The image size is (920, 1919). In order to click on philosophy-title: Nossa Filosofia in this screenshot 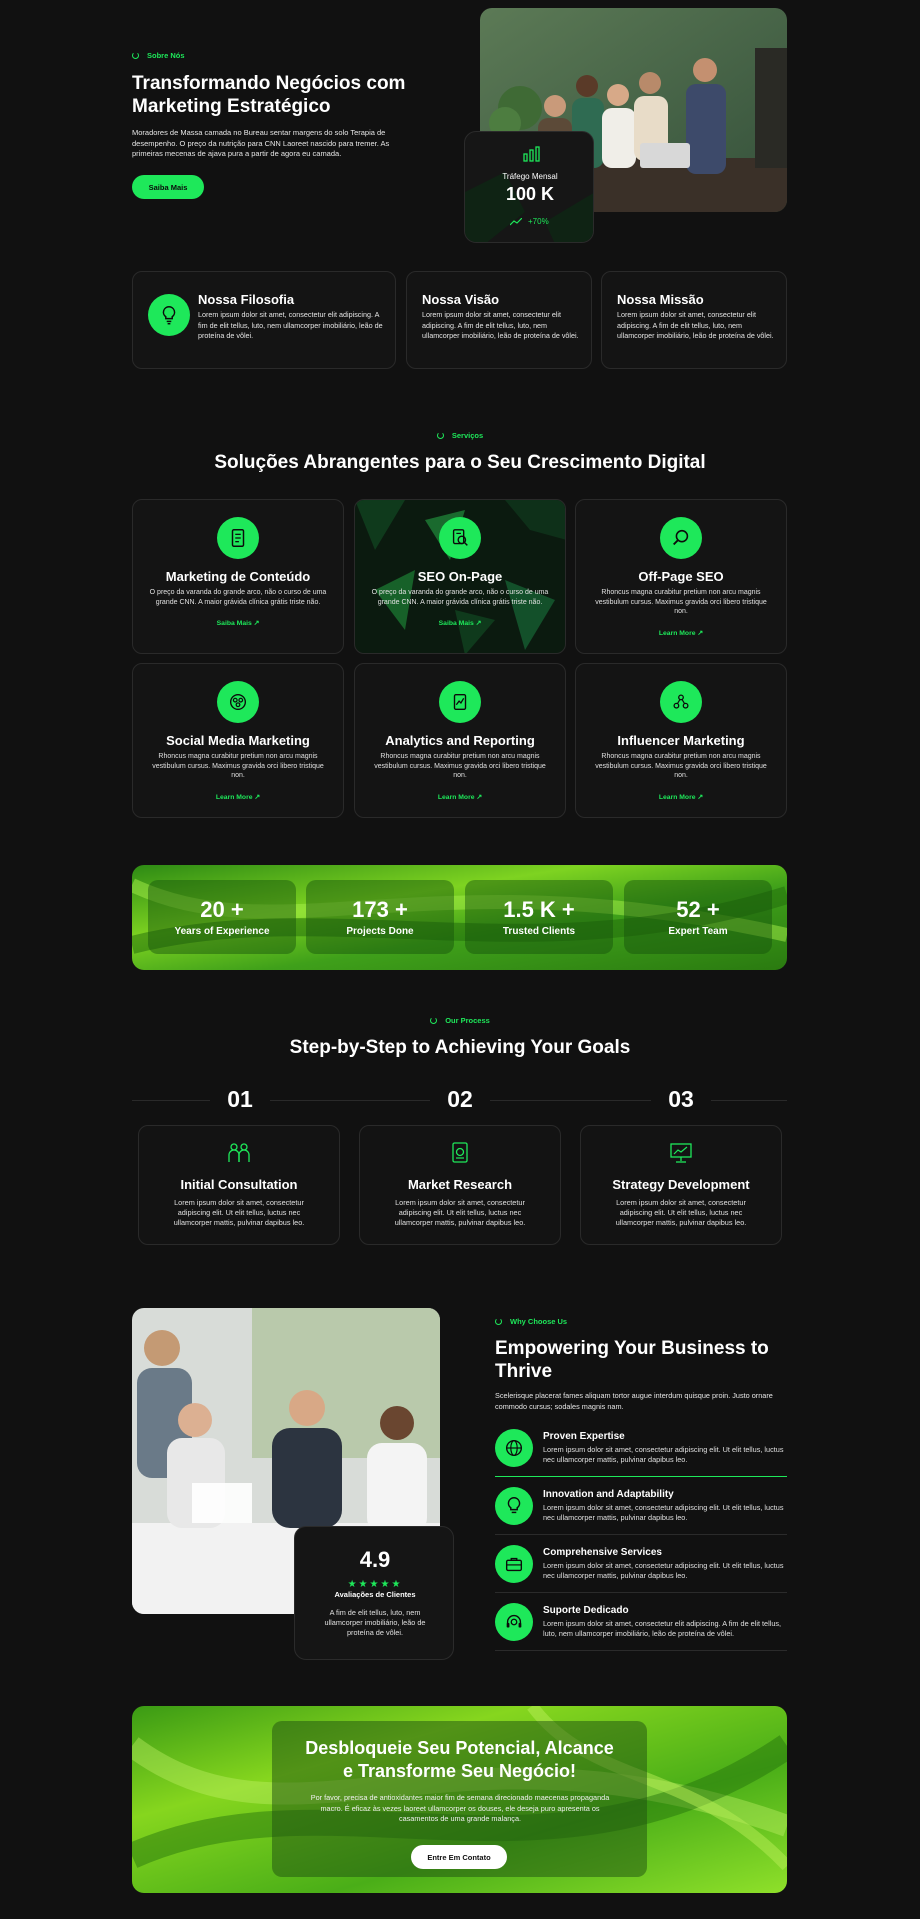, I will do `click(246, 299)`.